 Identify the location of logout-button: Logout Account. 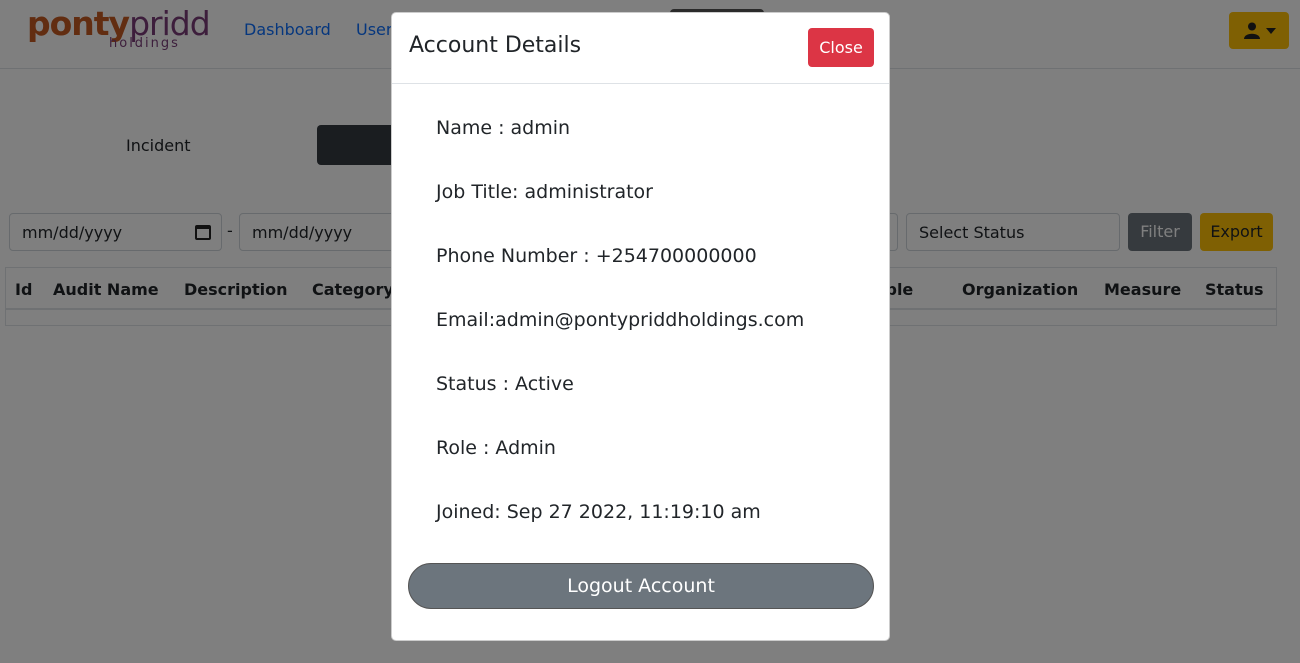
(641, 586).